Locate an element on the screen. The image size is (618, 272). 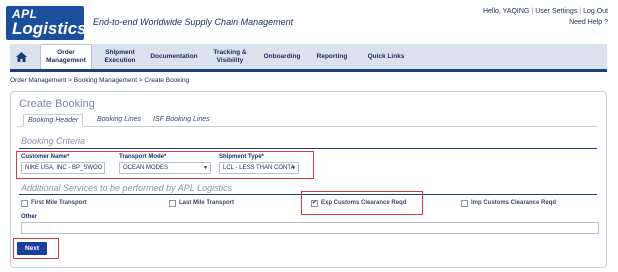
imp-customs-label: Imp Customs Clearance Reqd is located at coordinates (514, 203).